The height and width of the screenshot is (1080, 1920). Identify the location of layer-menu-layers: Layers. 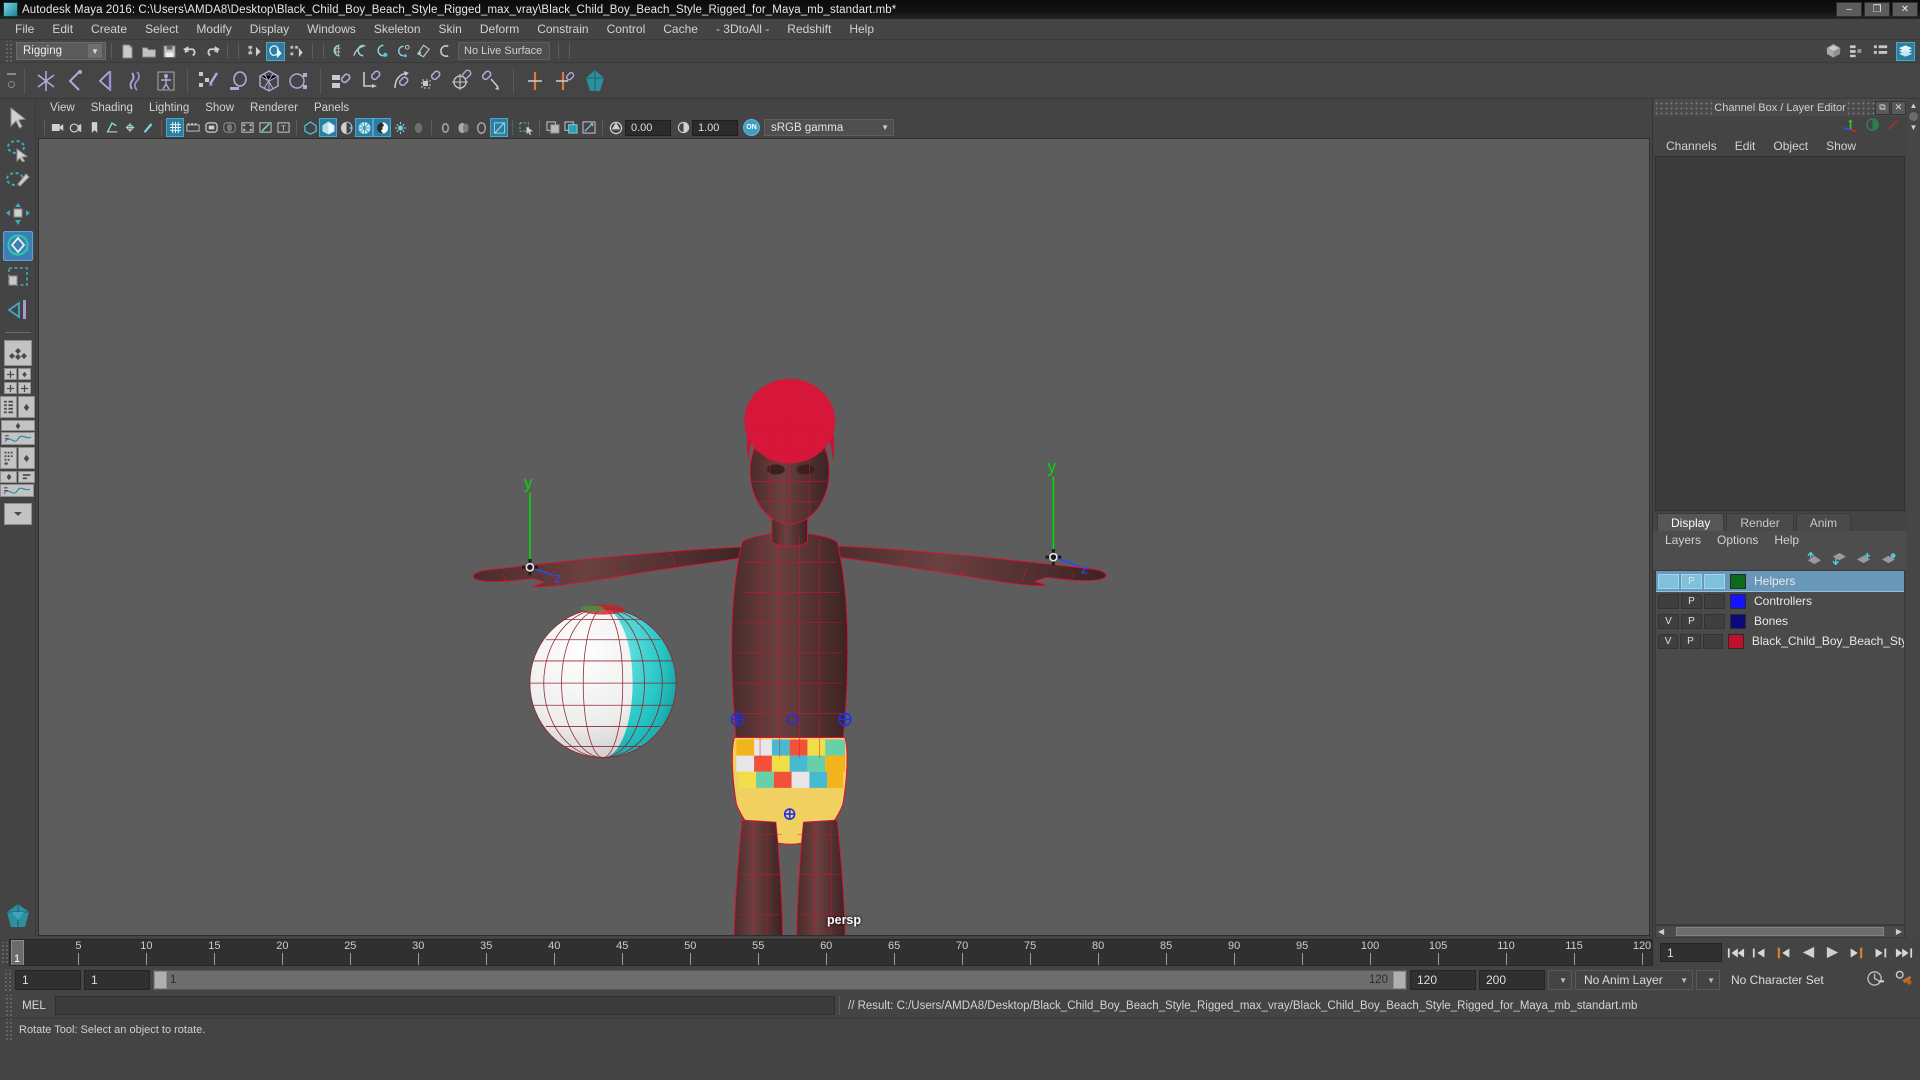
(1683, 540).